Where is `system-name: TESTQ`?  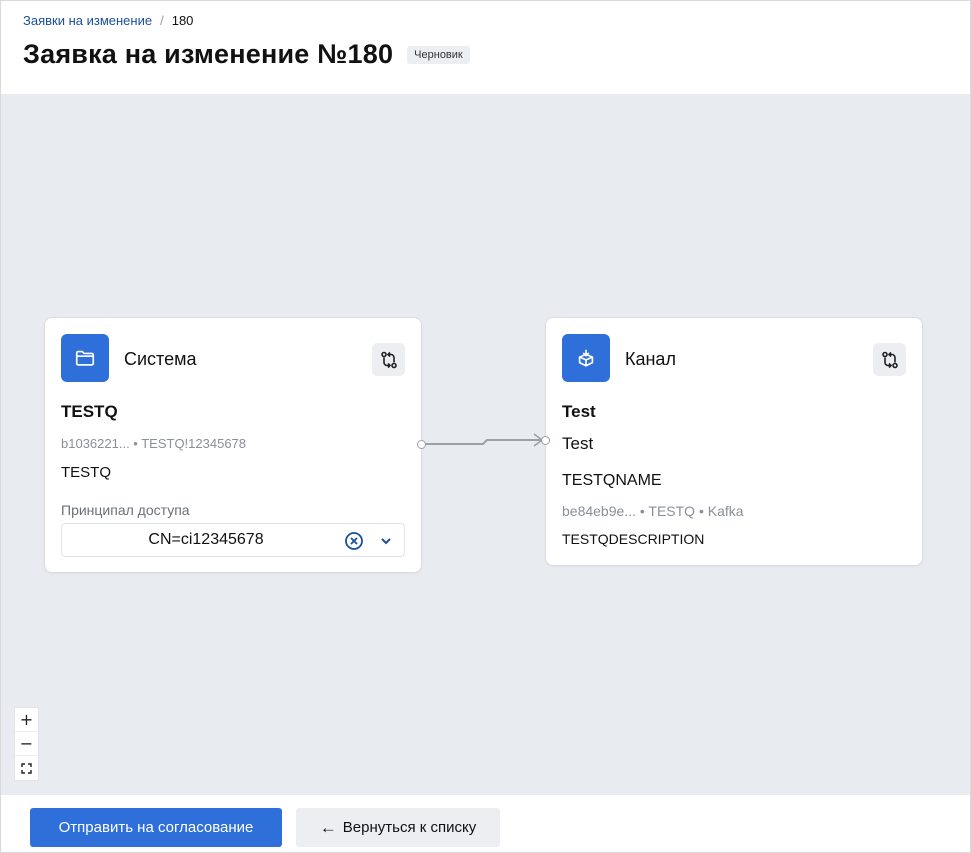 system-name: TESTQ is located at coordinates (89, 411).